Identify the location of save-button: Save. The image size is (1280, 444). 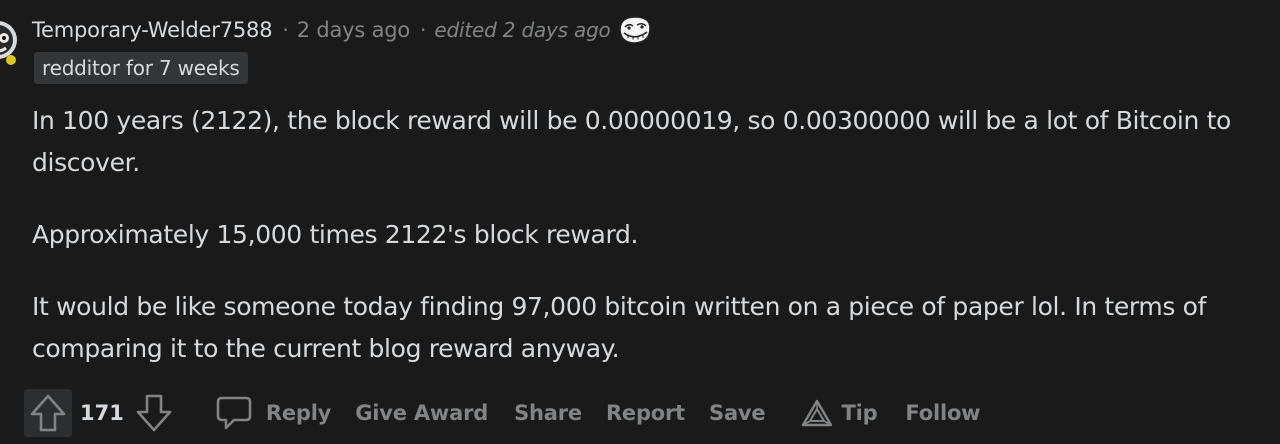
(737, 413).